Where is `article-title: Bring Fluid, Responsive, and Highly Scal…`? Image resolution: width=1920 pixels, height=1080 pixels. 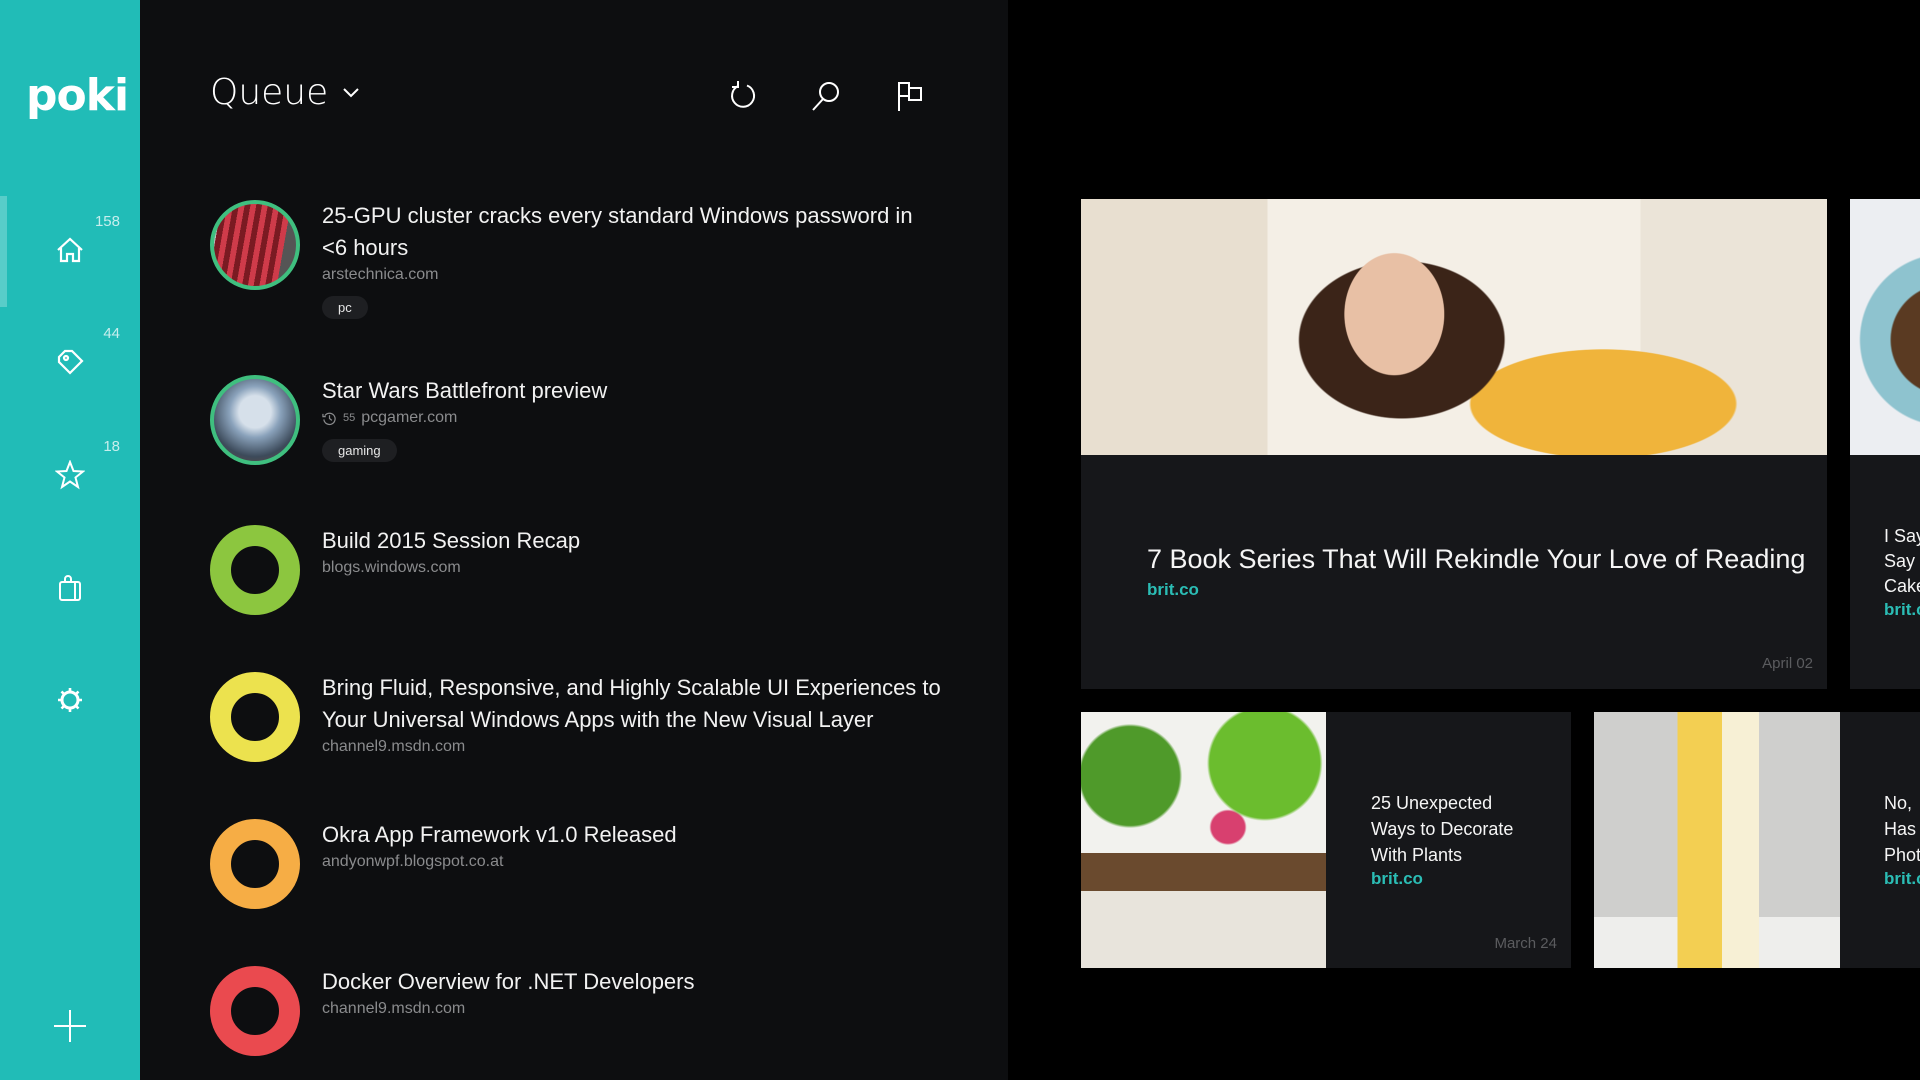
article-title: Bring Fluid, Responsive, and Highly Scal… is located at coordinates (631, 703).